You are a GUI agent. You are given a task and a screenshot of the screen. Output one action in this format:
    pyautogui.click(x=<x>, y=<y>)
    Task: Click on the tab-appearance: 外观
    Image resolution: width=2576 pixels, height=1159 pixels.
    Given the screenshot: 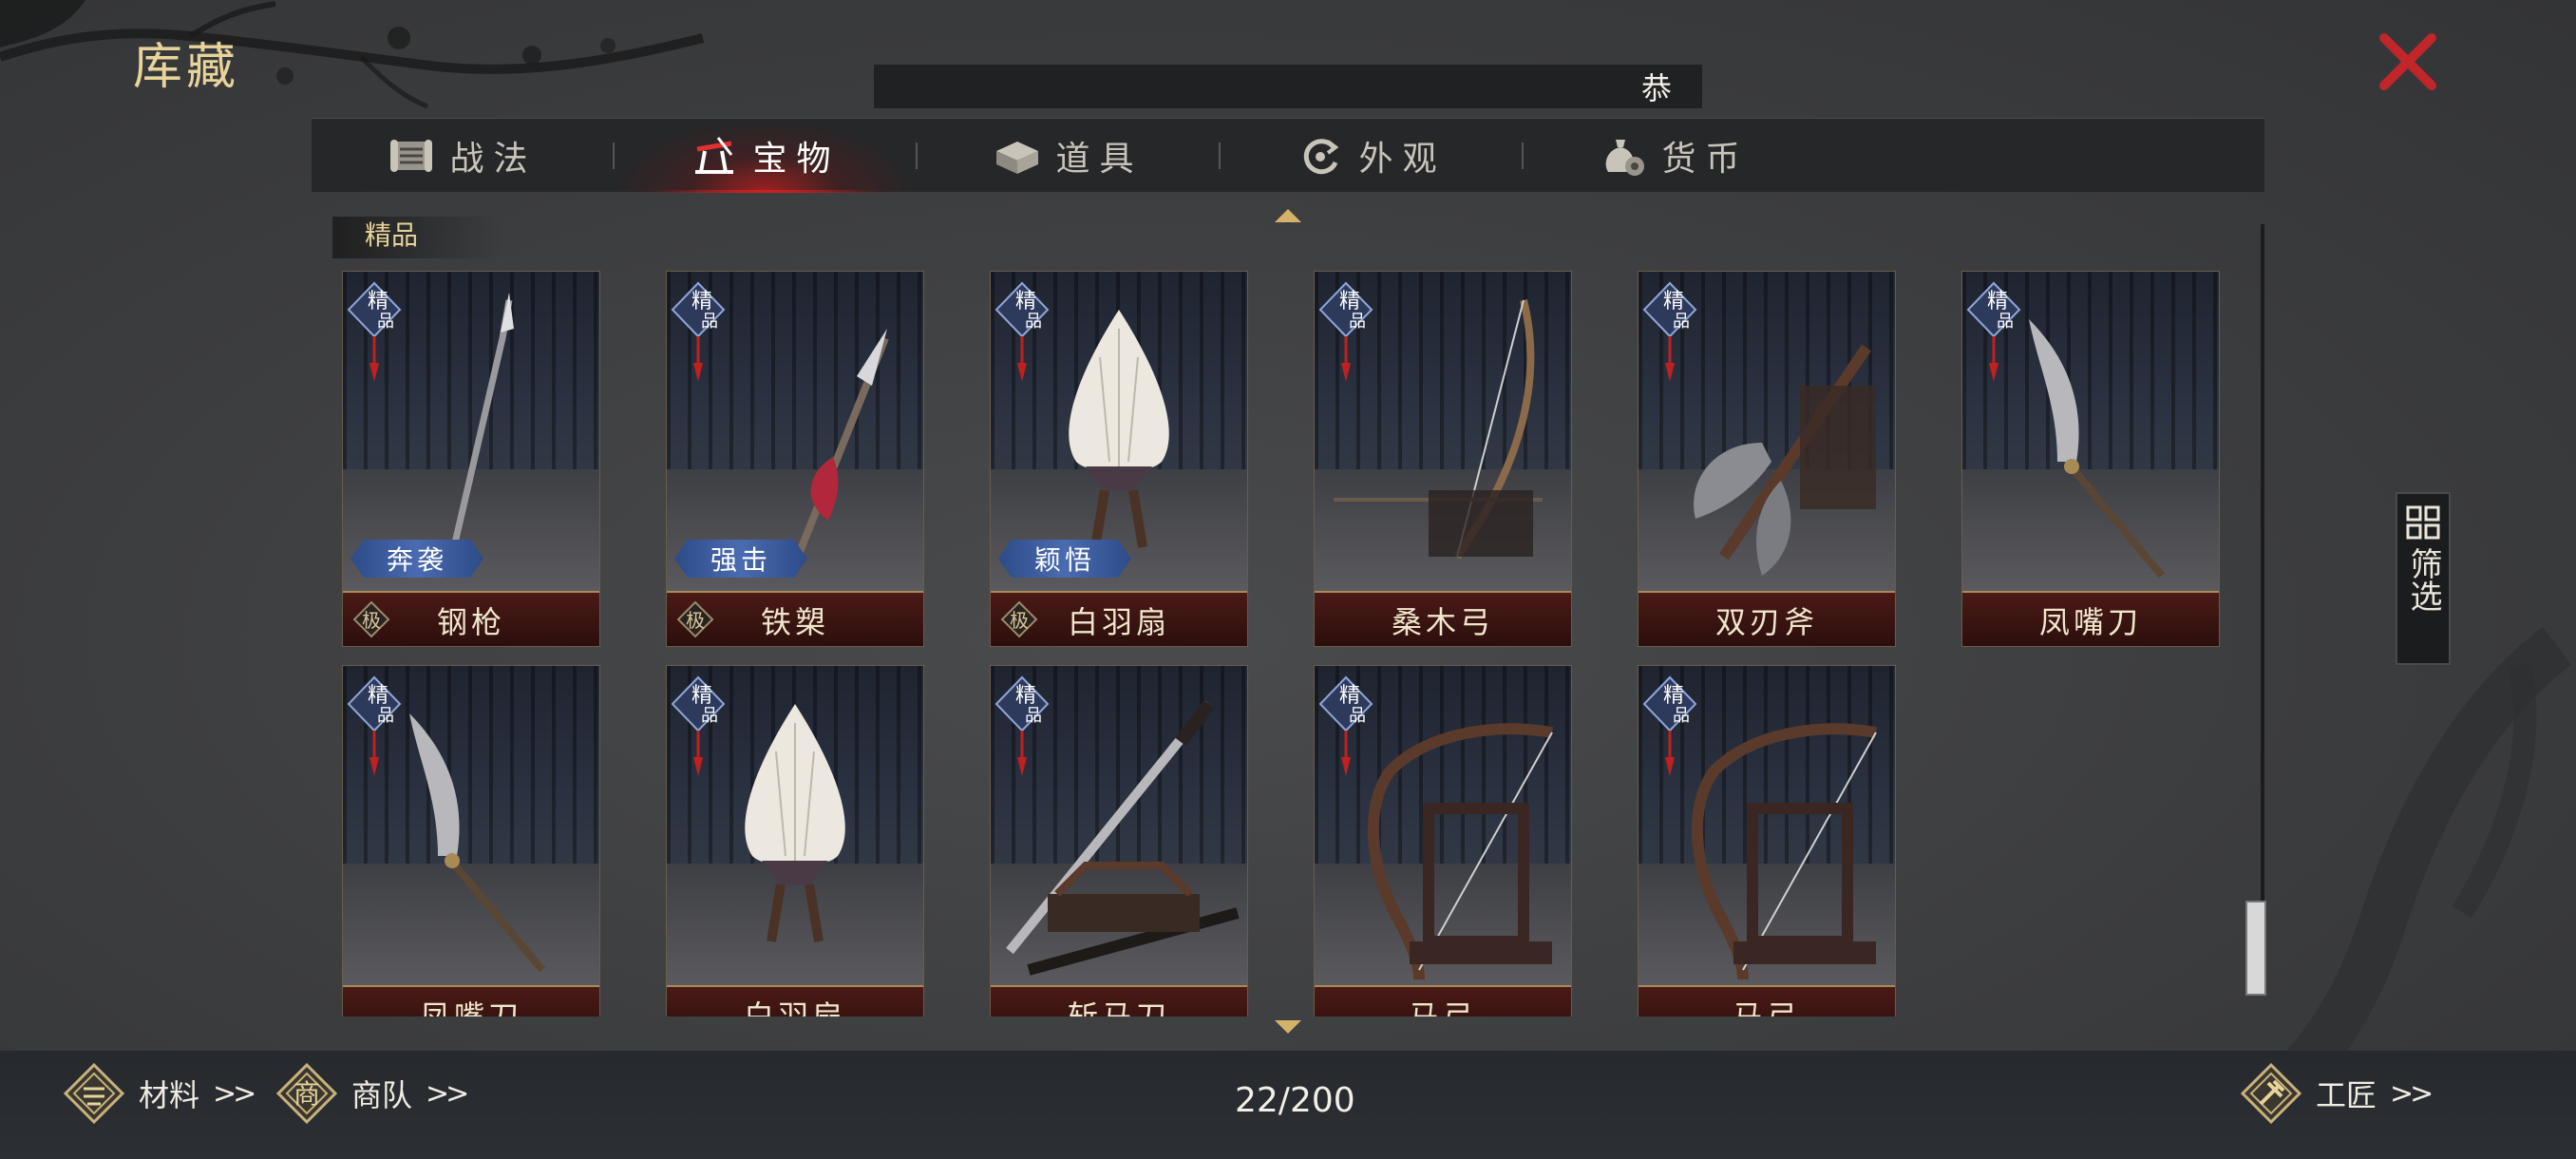 What is the action you would take?
    pyautogui.click(x=1371, y=156)
    